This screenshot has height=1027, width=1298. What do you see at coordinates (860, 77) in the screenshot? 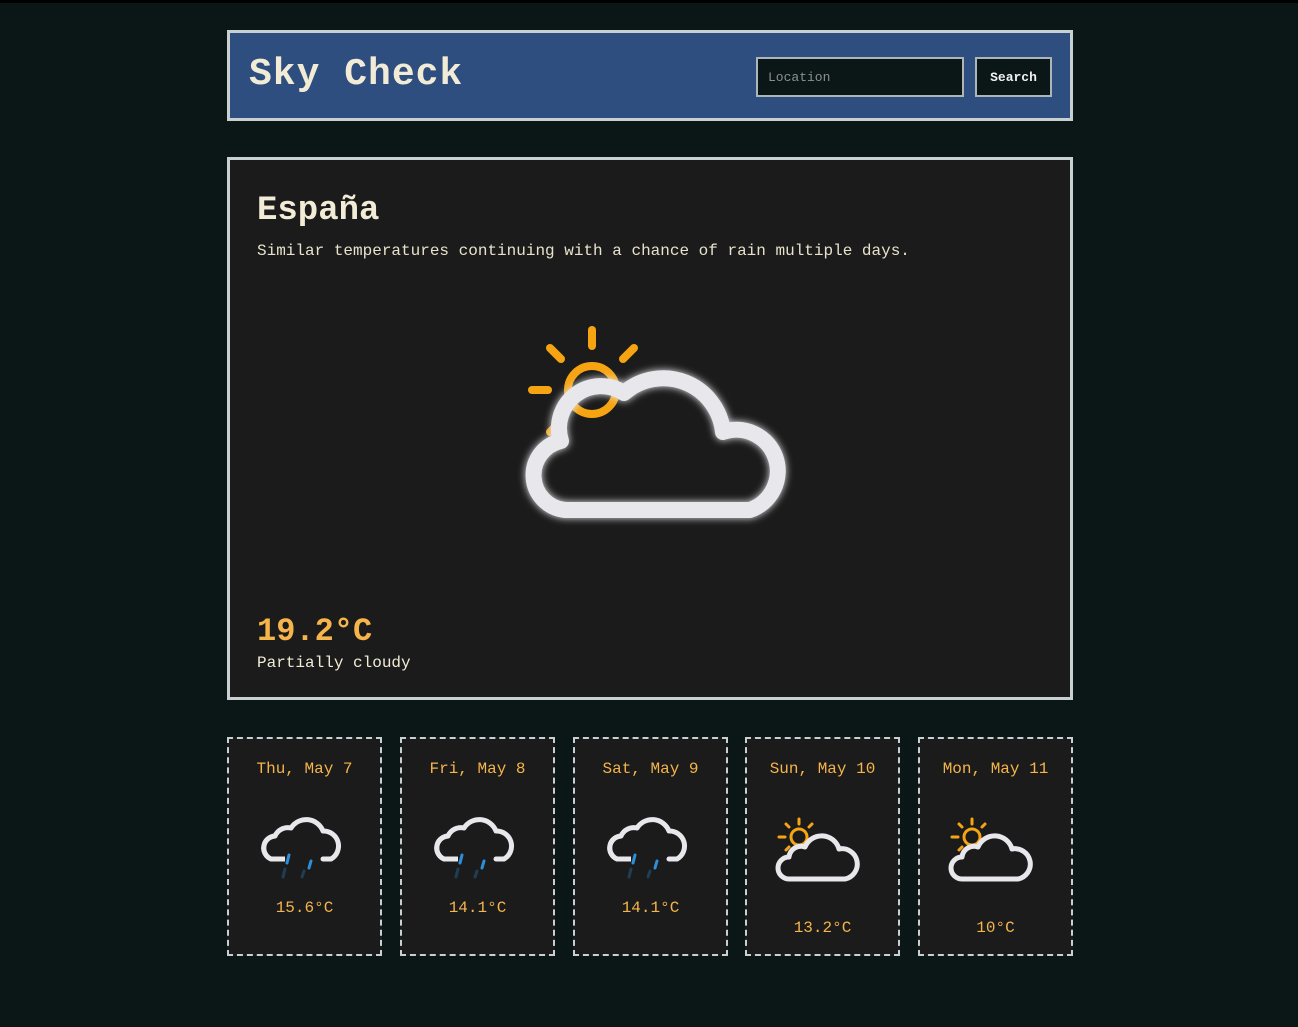
I see `location-search-input` at bounding box center [860, 77].